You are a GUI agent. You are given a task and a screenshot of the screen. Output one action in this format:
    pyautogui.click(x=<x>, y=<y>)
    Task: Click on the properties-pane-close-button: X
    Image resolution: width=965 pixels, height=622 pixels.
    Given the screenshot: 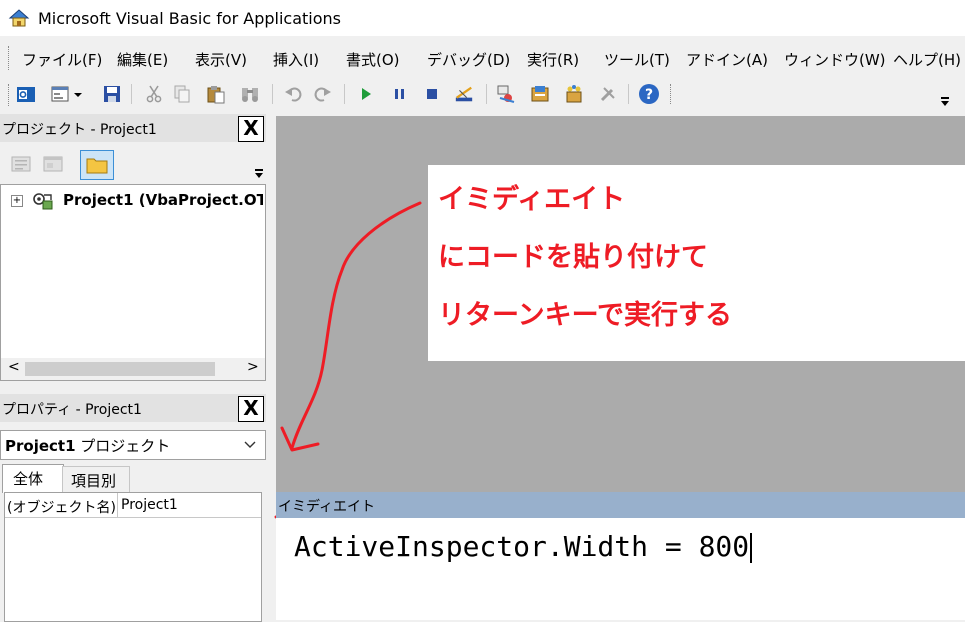 What is the action you would take?
    pyautogui.click(x=251, y=409)
    